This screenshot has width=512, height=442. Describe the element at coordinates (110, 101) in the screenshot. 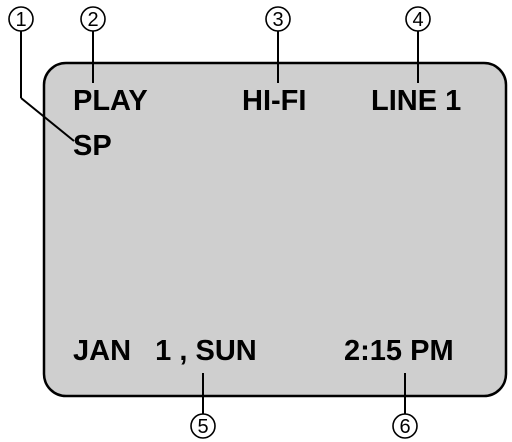

I see `mode-indicator: PLAY` at that location.